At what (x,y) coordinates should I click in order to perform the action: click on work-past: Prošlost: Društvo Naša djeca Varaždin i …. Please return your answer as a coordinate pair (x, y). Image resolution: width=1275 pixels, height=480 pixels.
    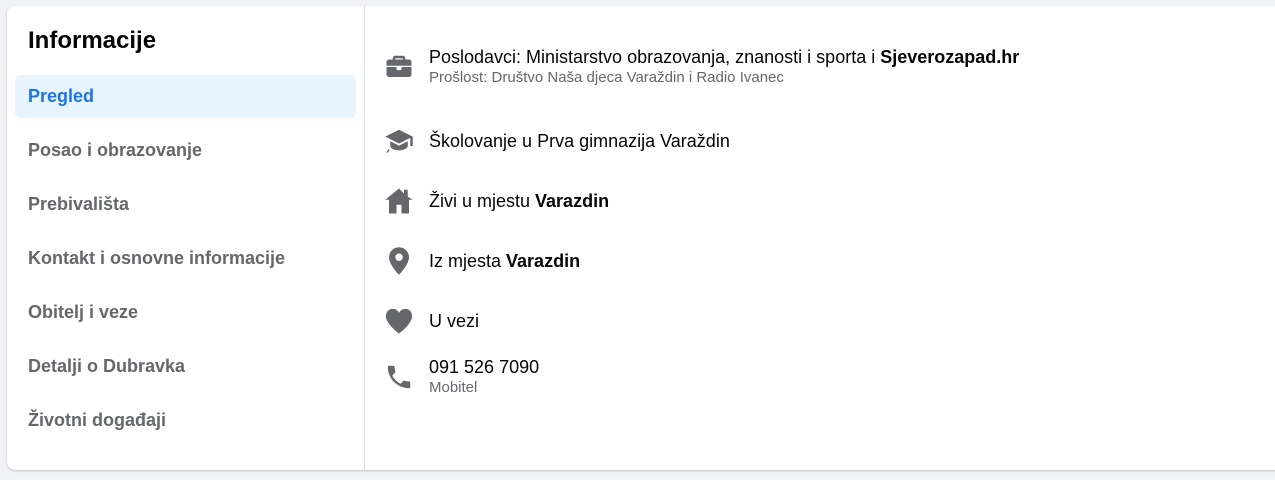
    Looking at the image, I should click on (606, 77).